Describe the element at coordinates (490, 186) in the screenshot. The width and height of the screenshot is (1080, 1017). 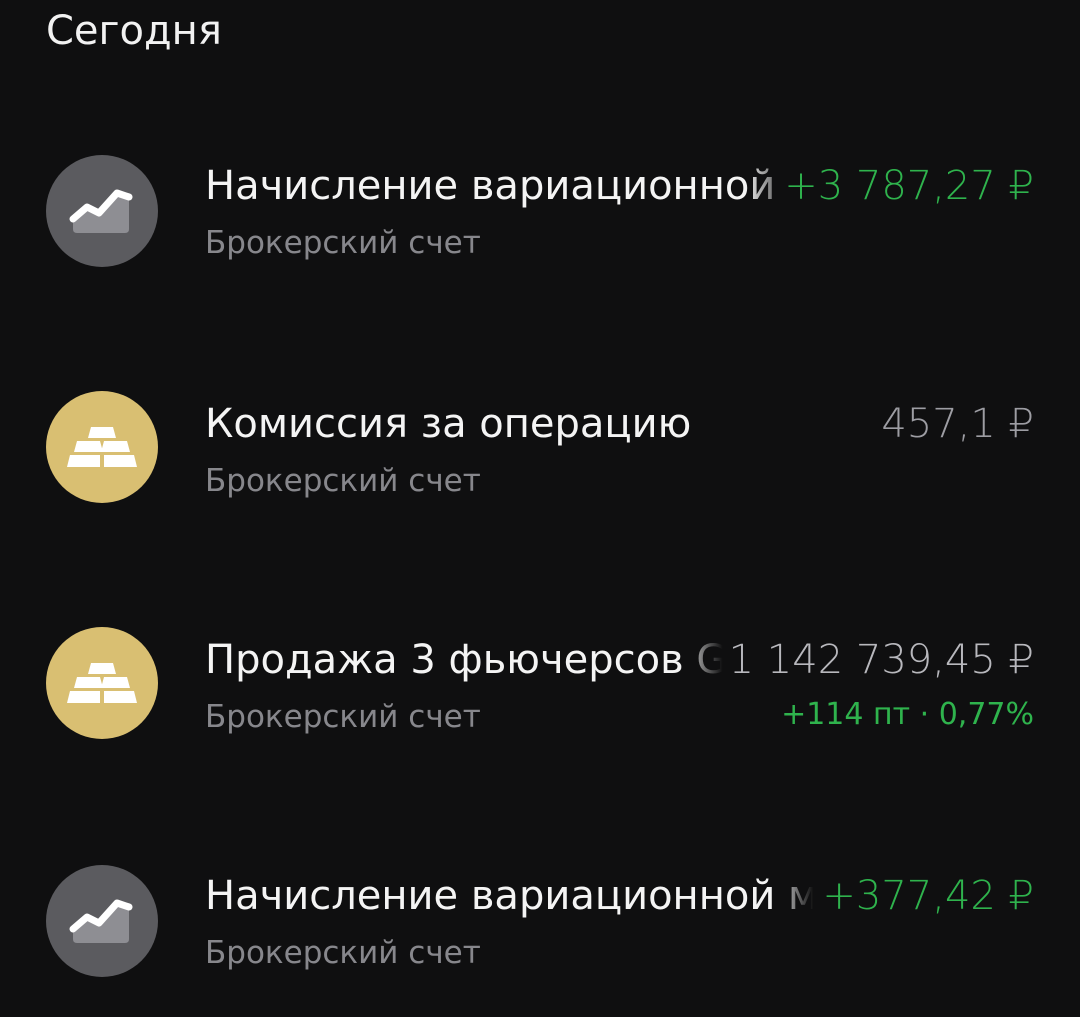
I see `operation-title: Начисление вариационной` at that location.